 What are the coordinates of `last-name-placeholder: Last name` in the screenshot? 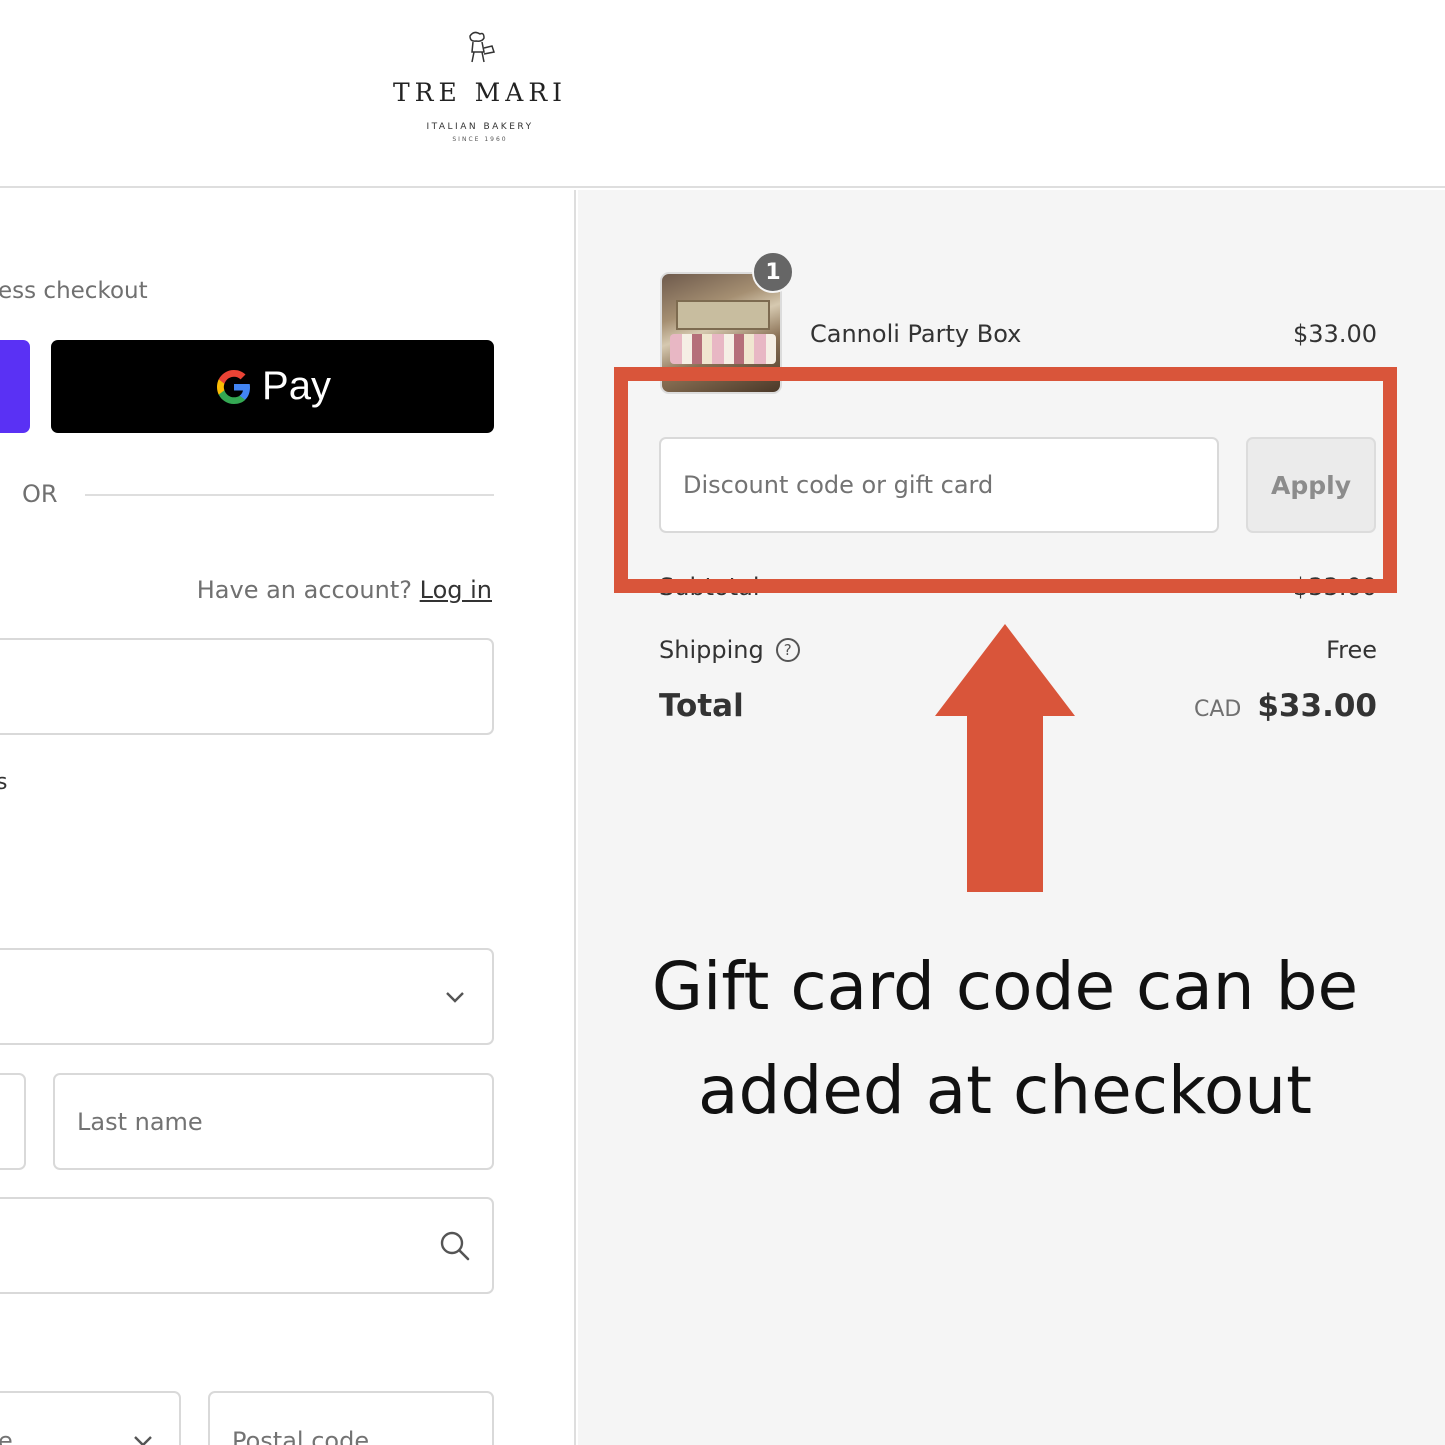 It's located at (140, 1121).